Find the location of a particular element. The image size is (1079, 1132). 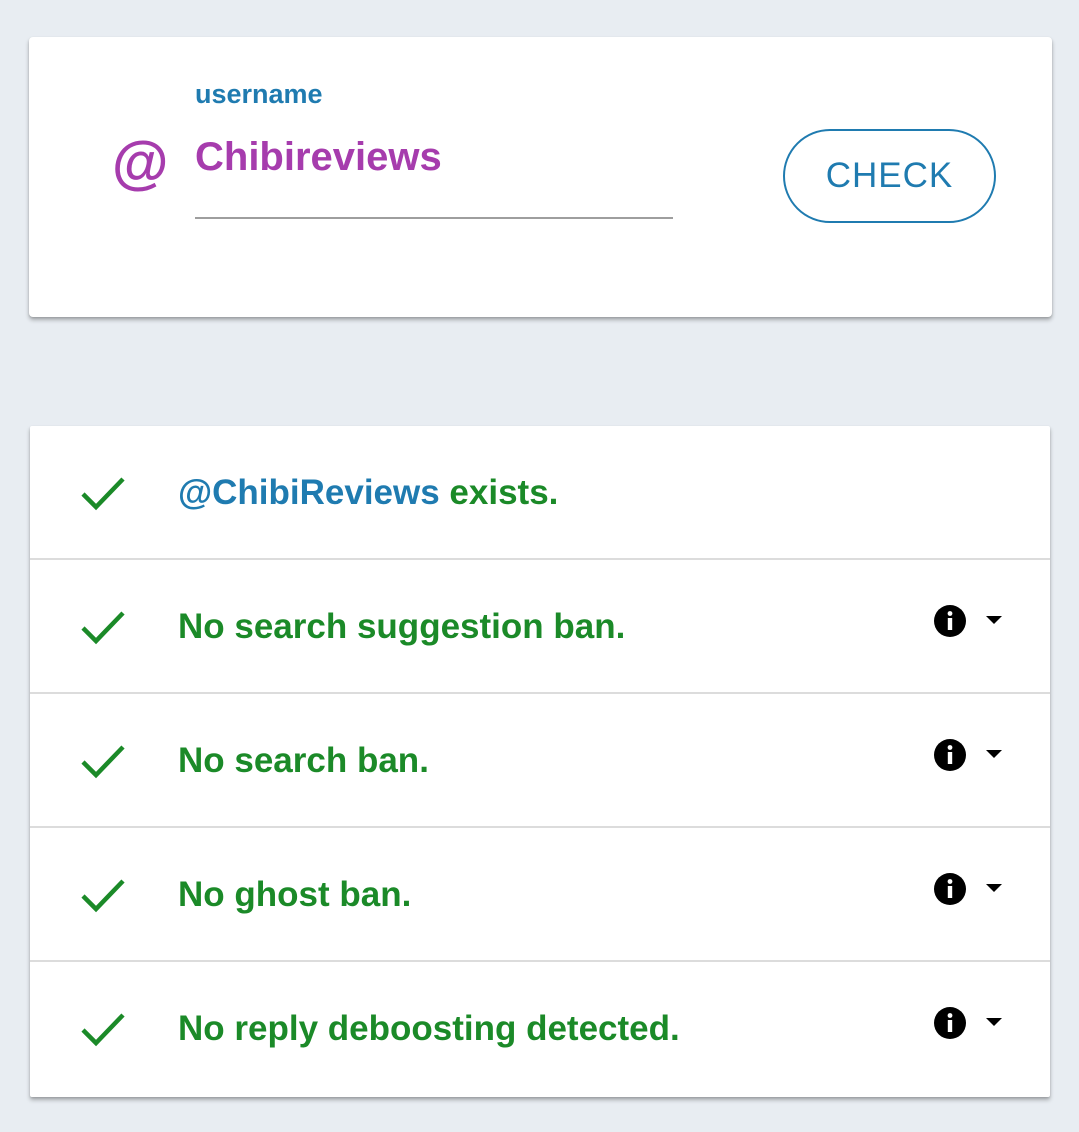

result-row-ghost-ban: No ghost ban. is located at coordinates (540, 893).